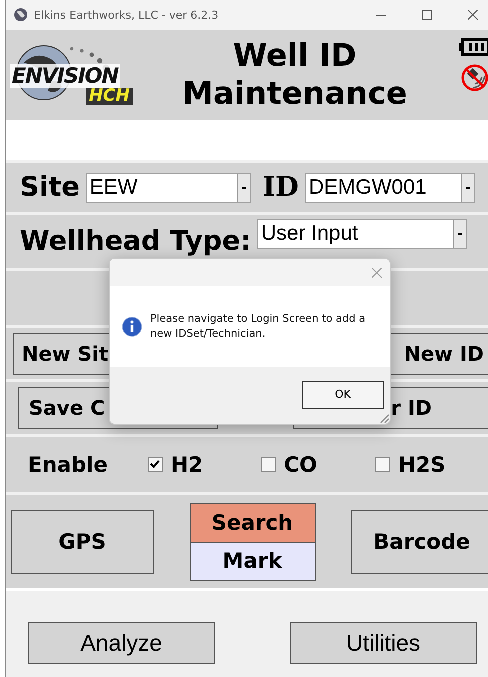 The width and height of the screenshot is (488, 677). Describe the element at coordinates (295, 75) in the screenshot. I see `screen-title: Well ID Maintenance` at that location.